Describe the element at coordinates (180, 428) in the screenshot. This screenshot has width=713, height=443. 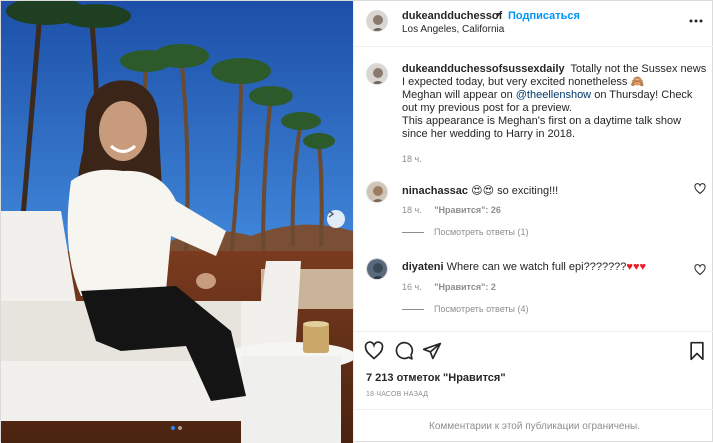
I see `carousel-dot` at that location.